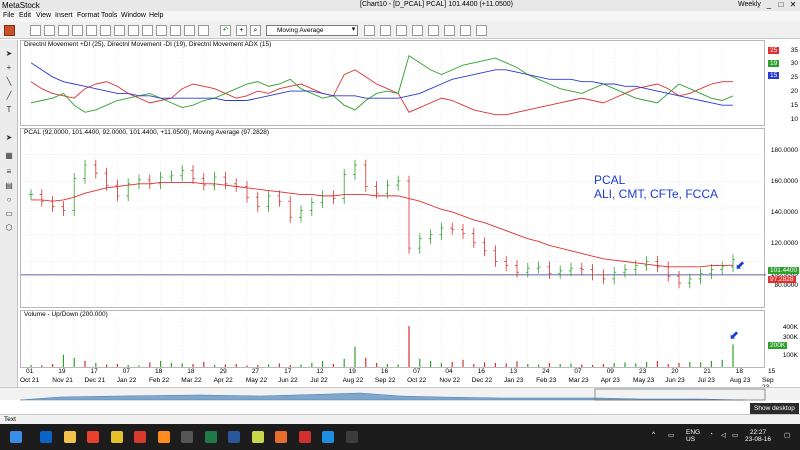 The height and width of the screenshot is (450, 800). What do you see at coordinates (385, 30) in the screenshot?
I see `explorer-icon` at bounding box center [385, 30].